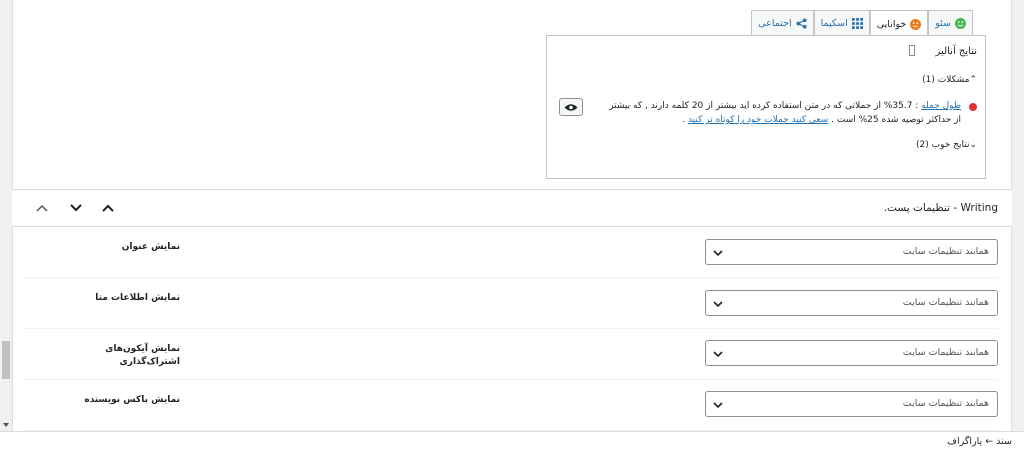 The width and height of the screenshot is (1024, 451). I want to click on block-breadcrumb: سند ← پاراگراف, so click(979, 441).